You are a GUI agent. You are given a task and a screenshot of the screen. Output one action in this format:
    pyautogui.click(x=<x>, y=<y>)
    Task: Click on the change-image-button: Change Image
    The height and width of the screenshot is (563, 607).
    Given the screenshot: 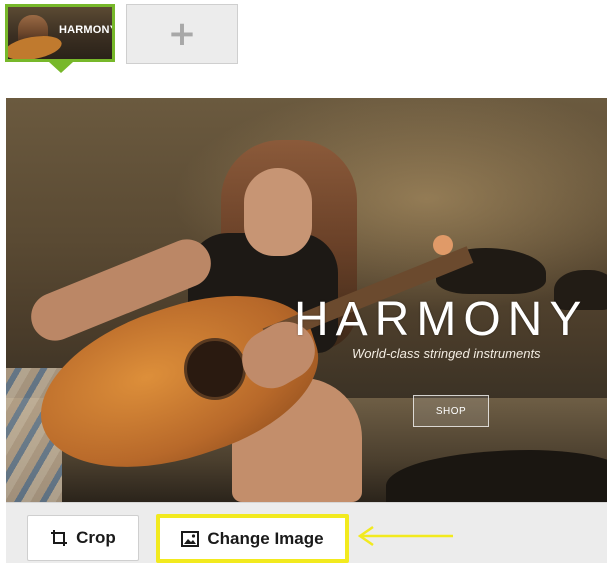 What is the action you would take?
    pyautogui.click(x=252, y=538)
    